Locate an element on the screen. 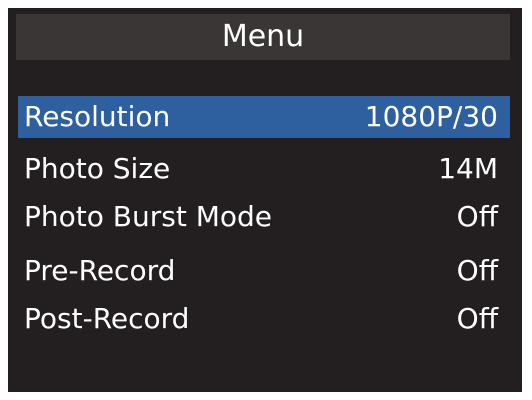  menu-item-value: 1080P/30 is located at coordinates (431, 116).